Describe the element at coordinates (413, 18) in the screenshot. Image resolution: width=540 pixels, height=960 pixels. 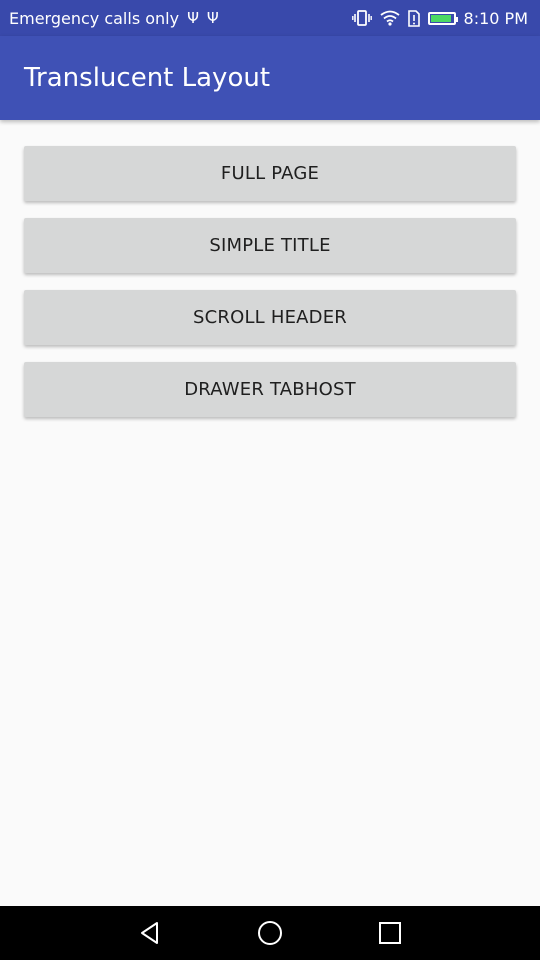
I see `sim-alert-icon` at that location.